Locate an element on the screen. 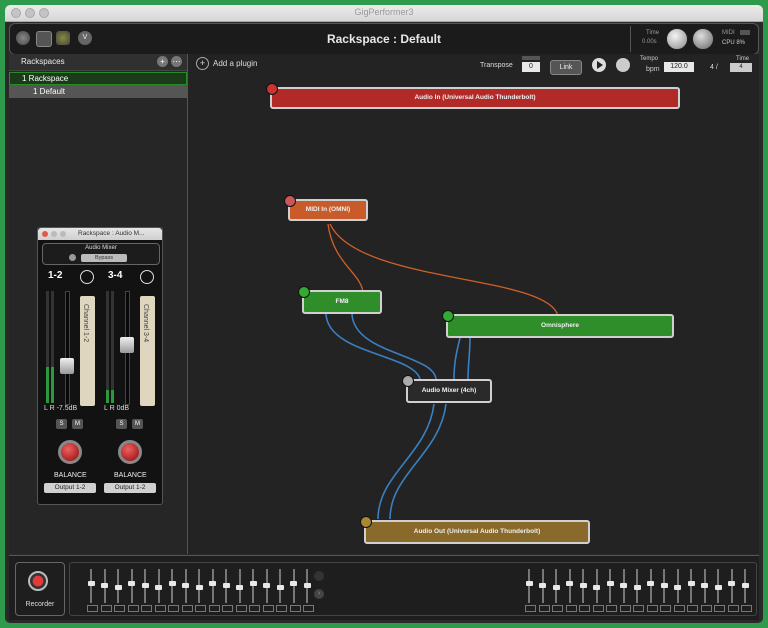 This screenshot has height=628, width=768. sidebar-item-rackspace: 1 Rackspace is located at coordinates (98, 78).